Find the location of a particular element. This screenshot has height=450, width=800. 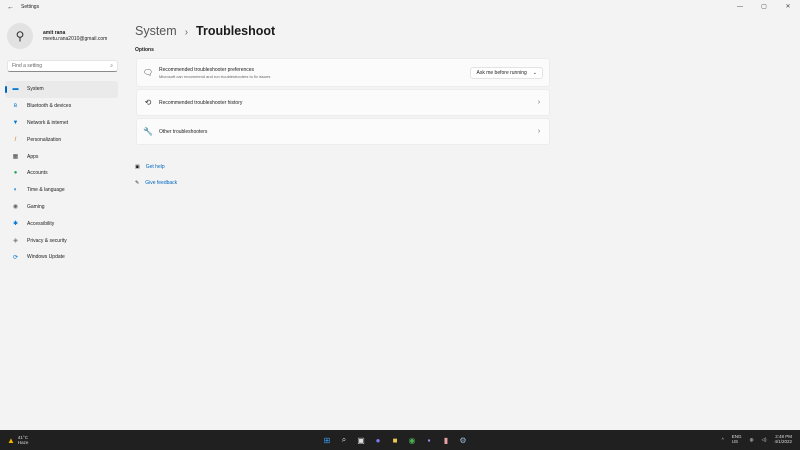

sidebar-item-label: Time & language is located at coordinates (46, 190).